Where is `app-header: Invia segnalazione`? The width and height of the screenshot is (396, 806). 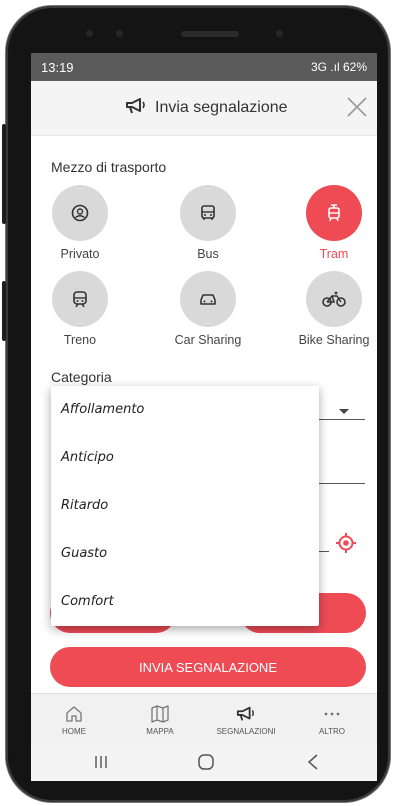
app-header: Invia segnalazione is located at coordinates (204, 108).